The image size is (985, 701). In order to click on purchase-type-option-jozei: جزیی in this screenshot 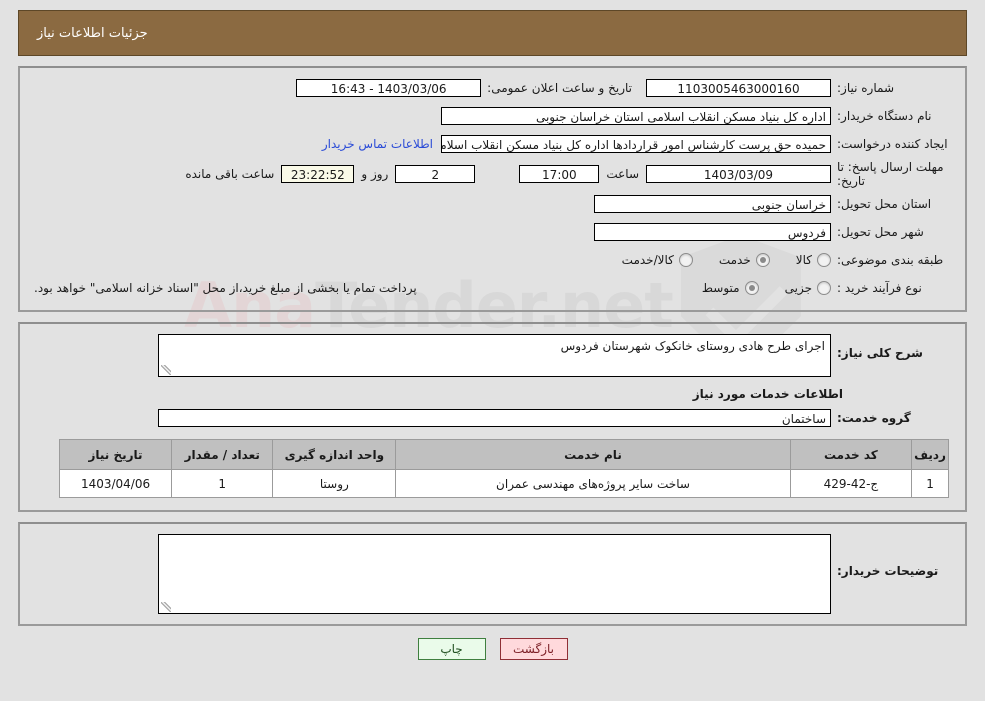, I will do `click(808, 288)`.